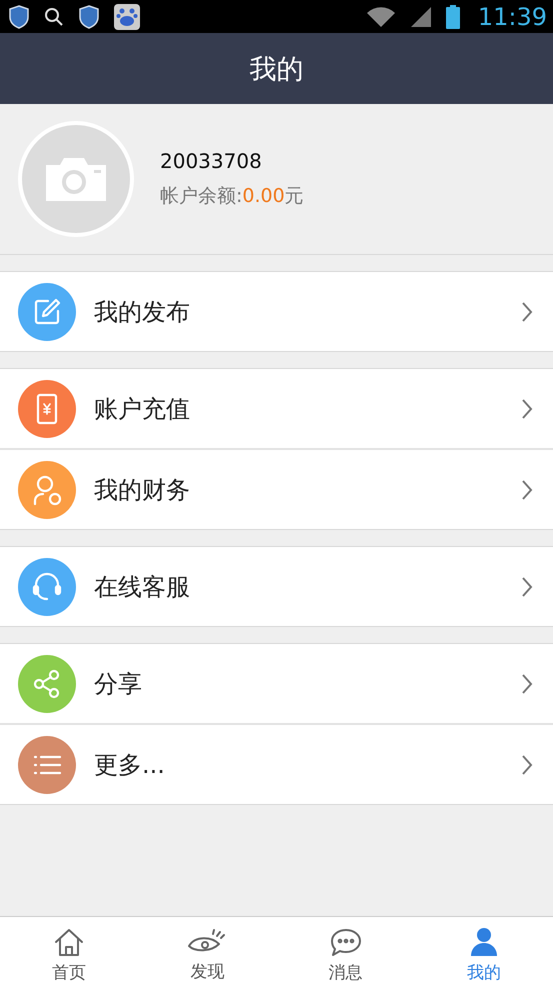  I want to click on menu-item: 我的发布, so click(276, 311).